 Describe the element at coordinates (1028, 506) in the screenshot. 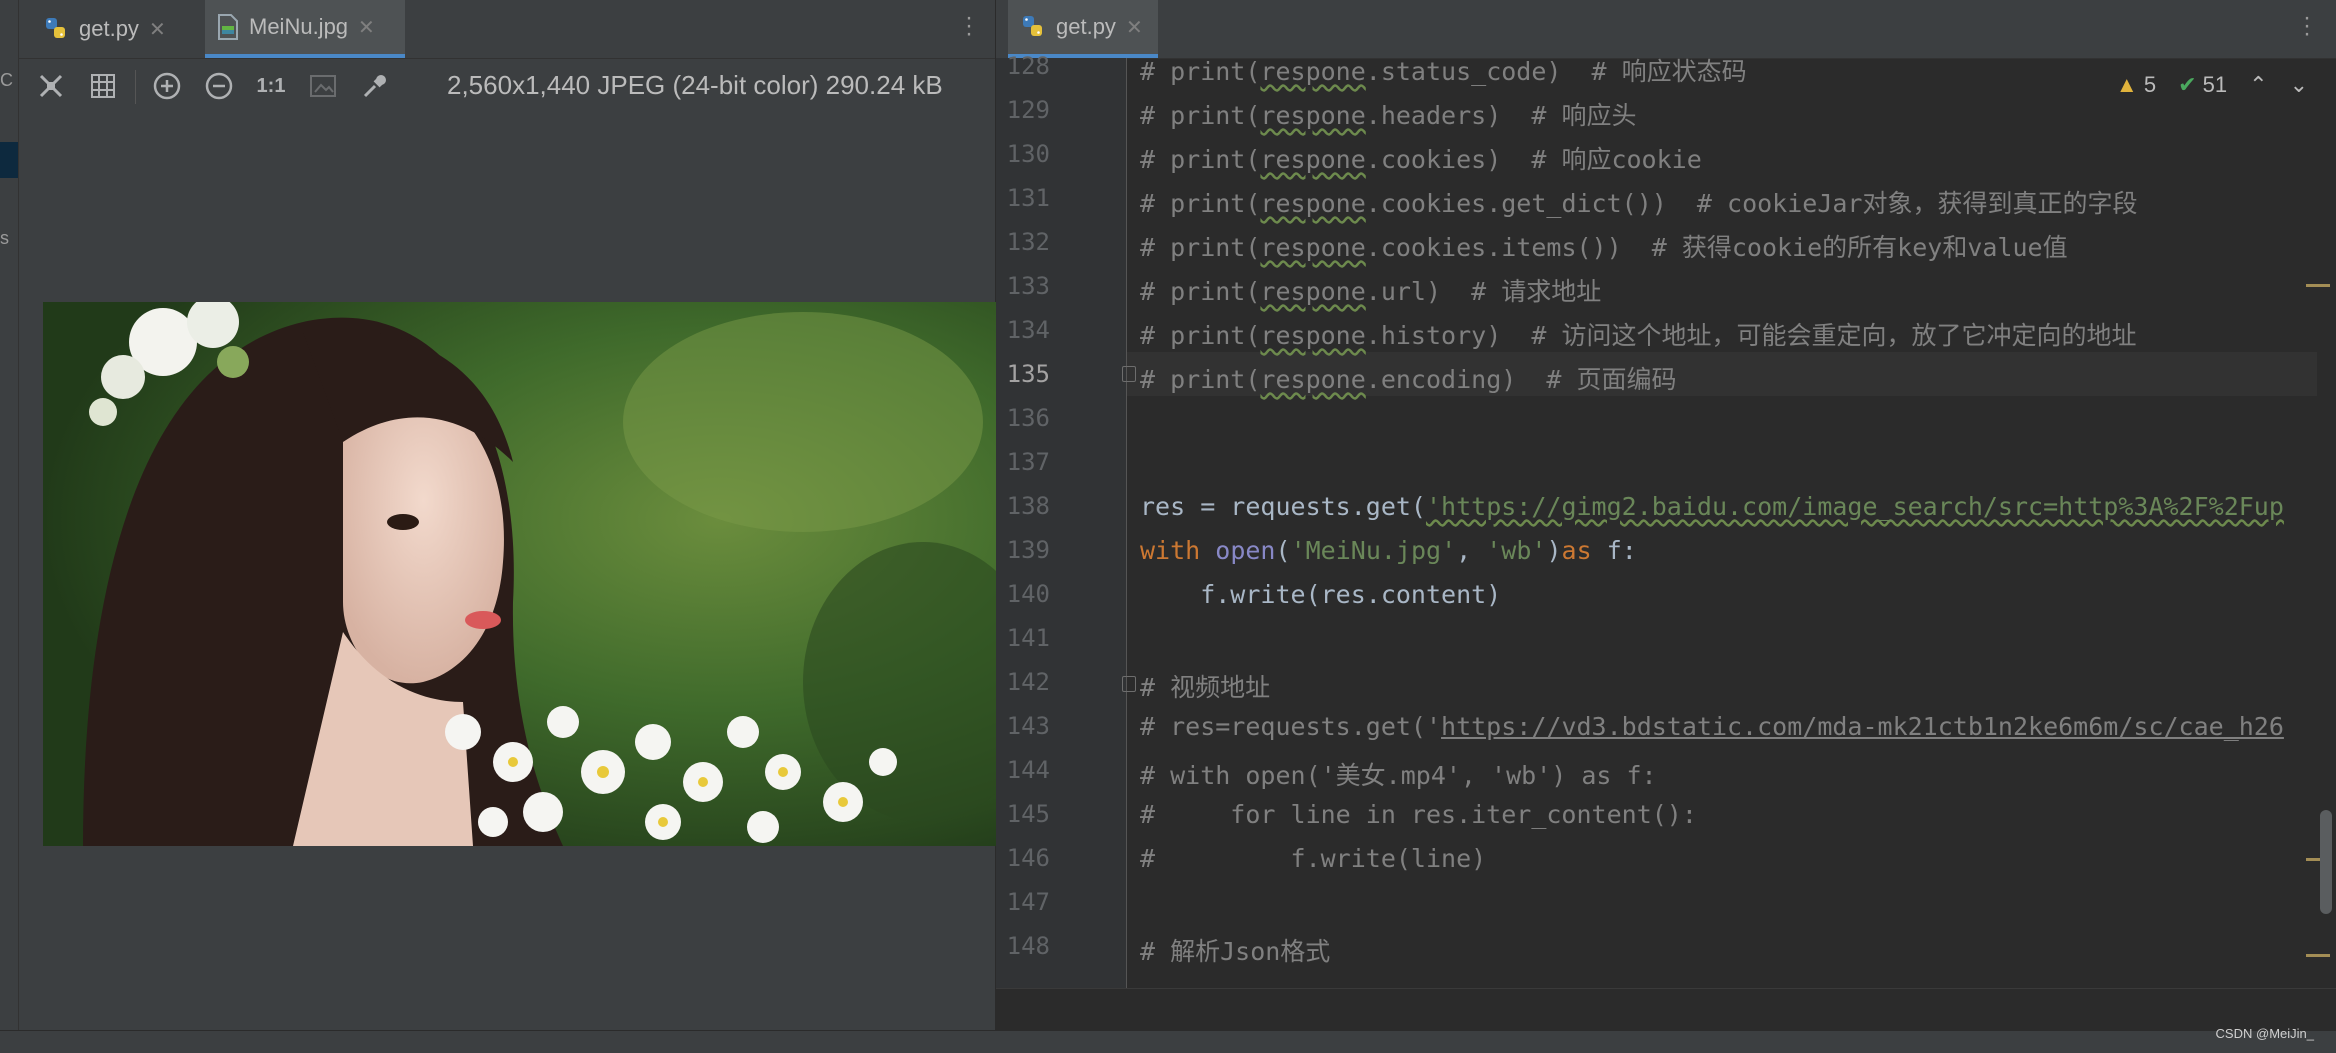

I see `line-number: 138` at that location.